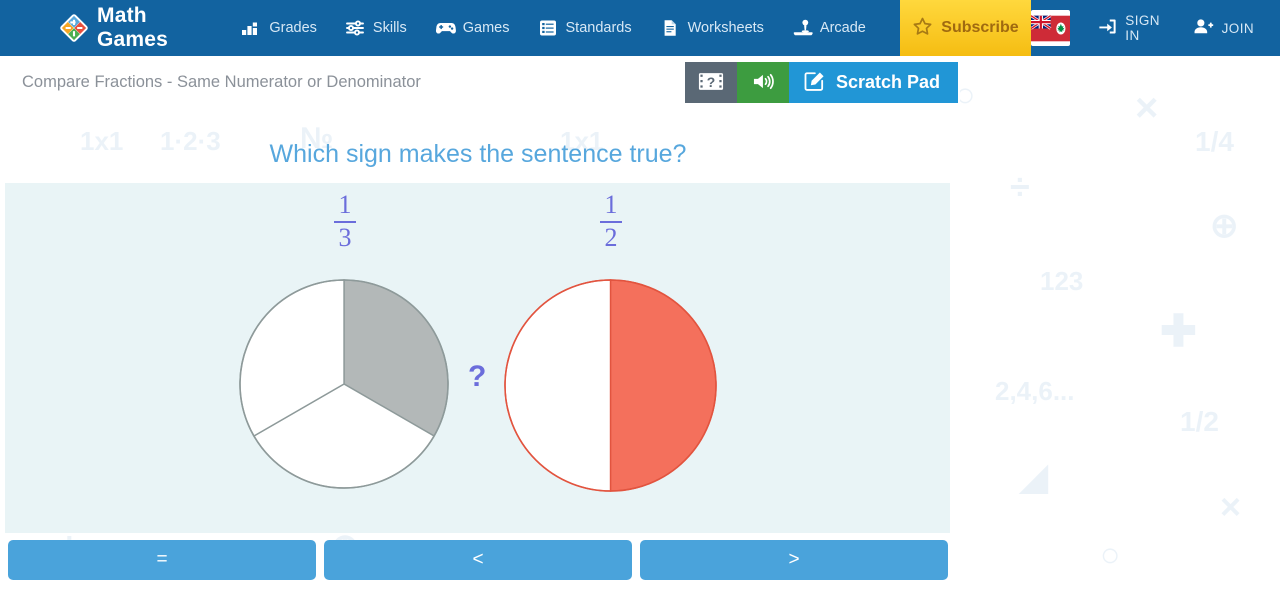 This screenshot has width=1280, height=598. I want to click on bar-chart-icon, so click(251, 28).